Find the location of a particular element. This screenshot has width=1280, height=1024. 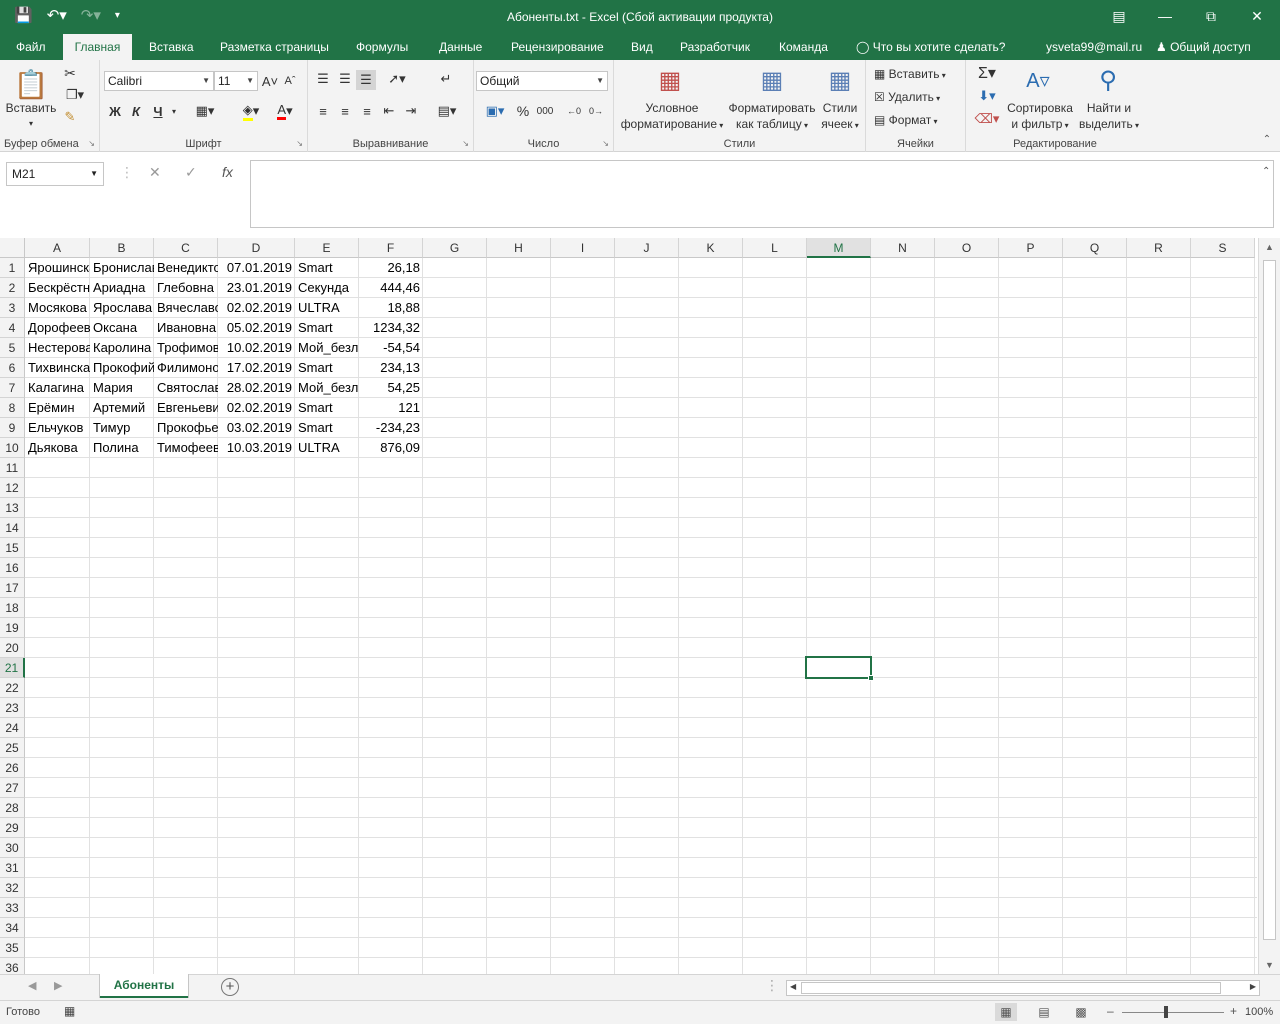

row-header-14: 14 is located at coordinates (12, 528).